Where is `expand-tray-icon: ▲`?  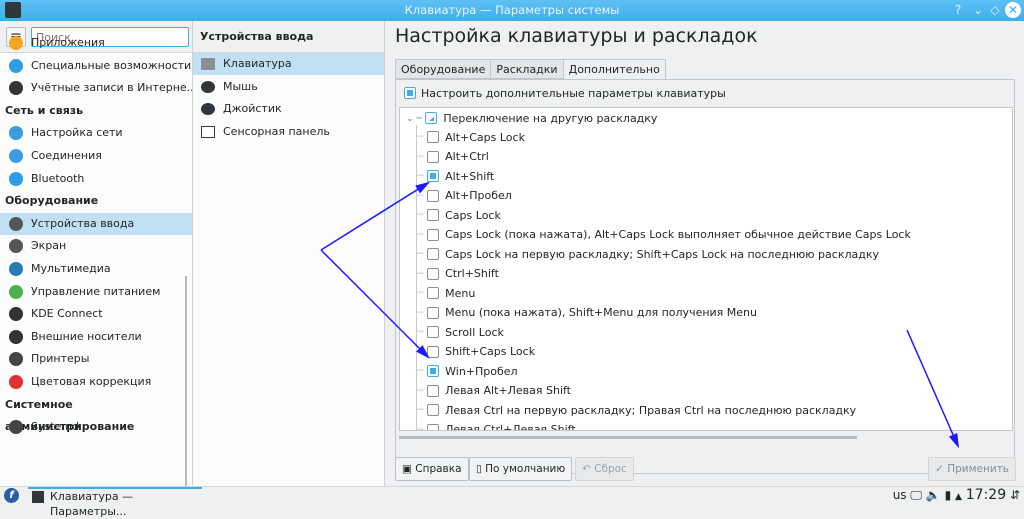
expand-tray-icon: ▲ is located at coordinates (958, 497).